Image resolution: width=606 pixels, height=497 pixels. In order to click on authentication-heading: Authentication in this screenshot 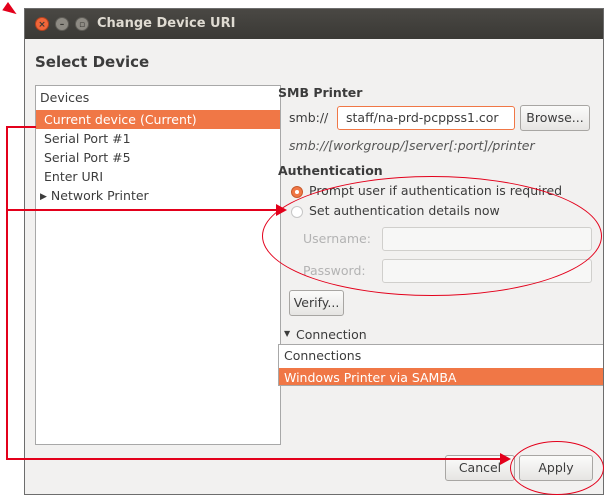, I will do `click(330, 170)`.